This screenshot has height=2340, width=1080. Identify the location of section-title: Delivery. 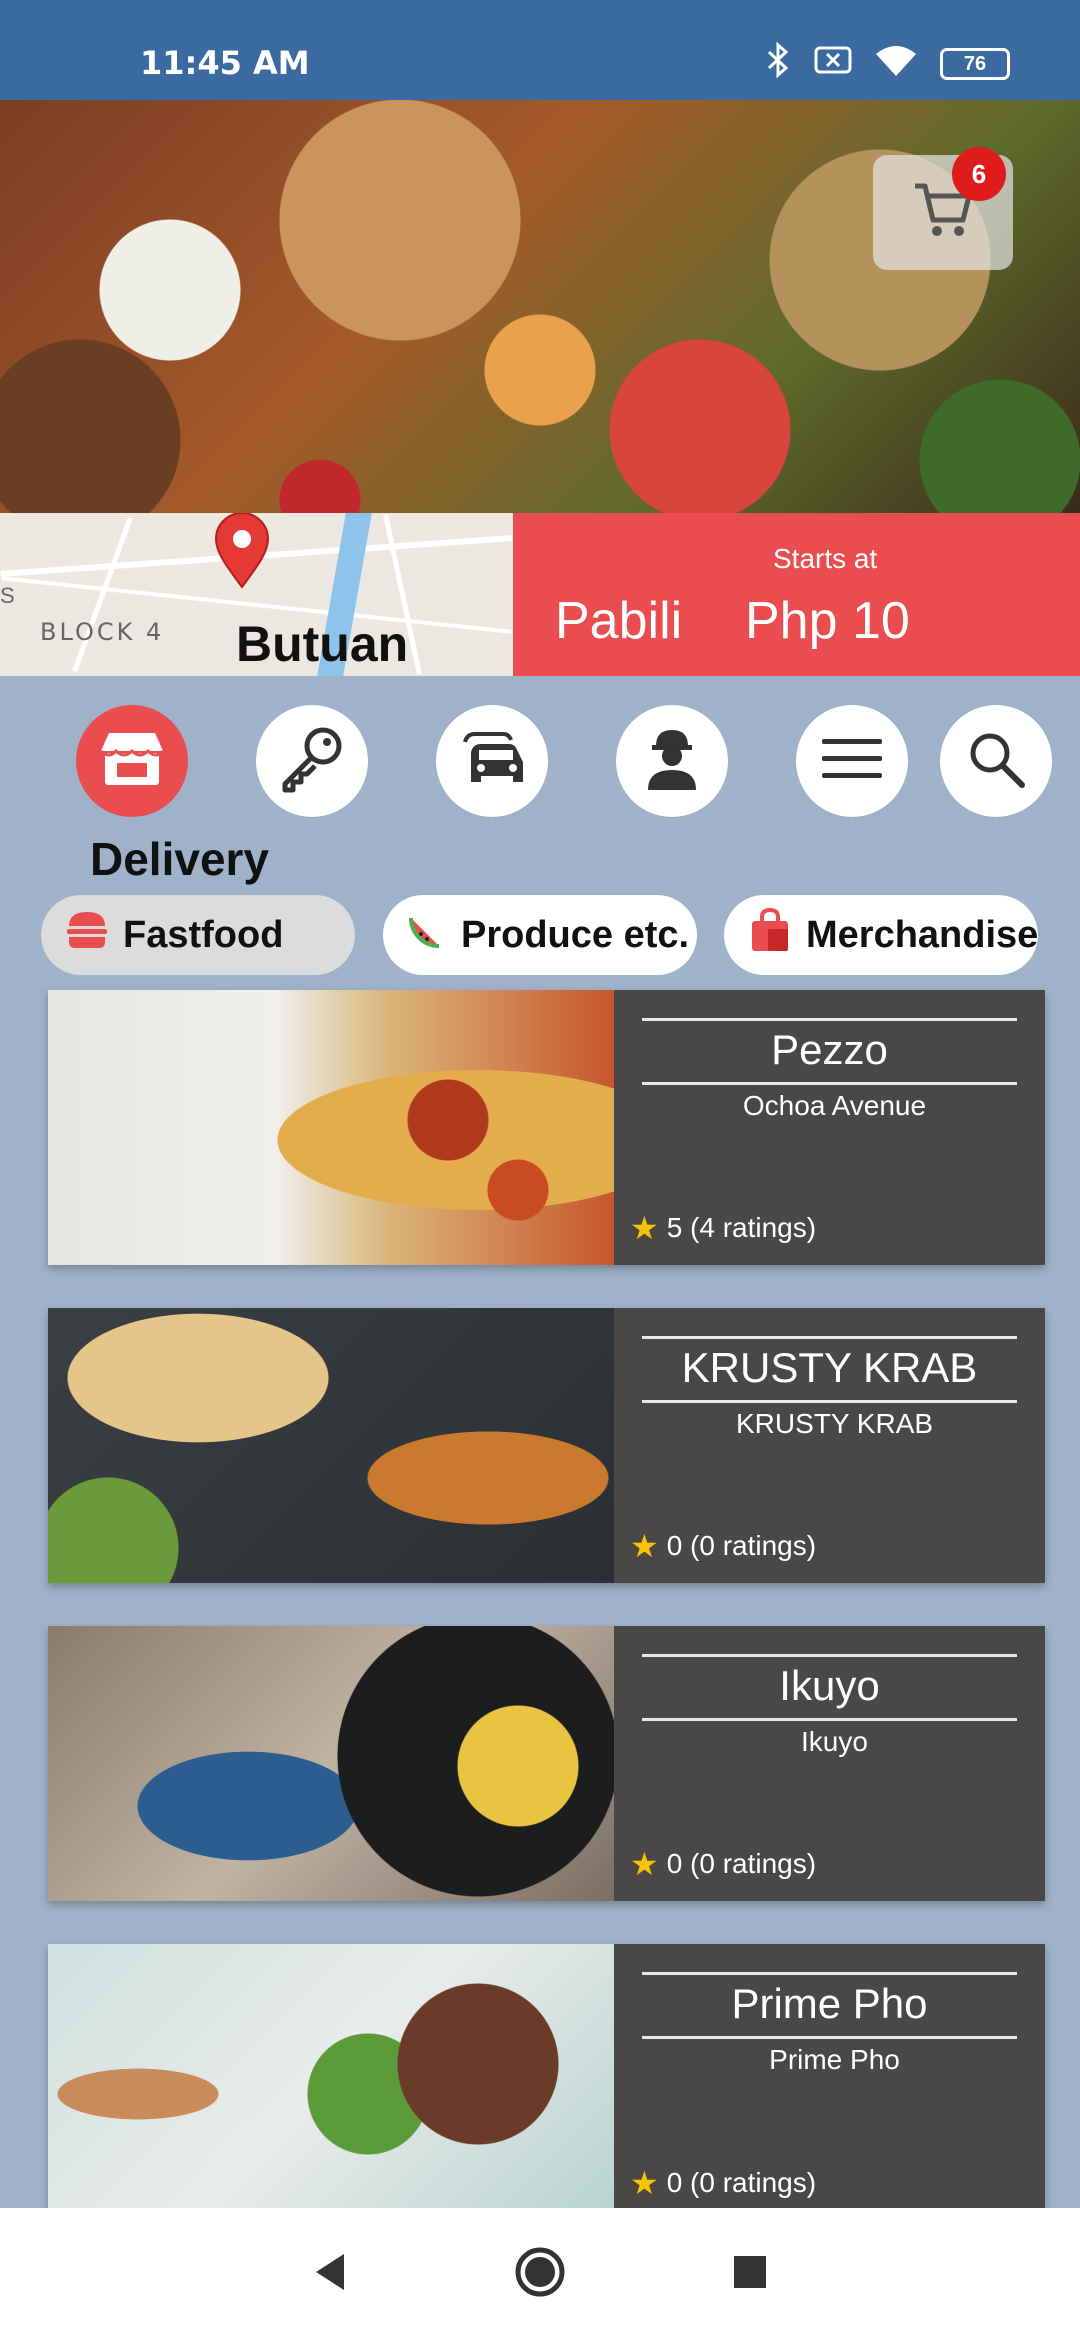
(180, 859).